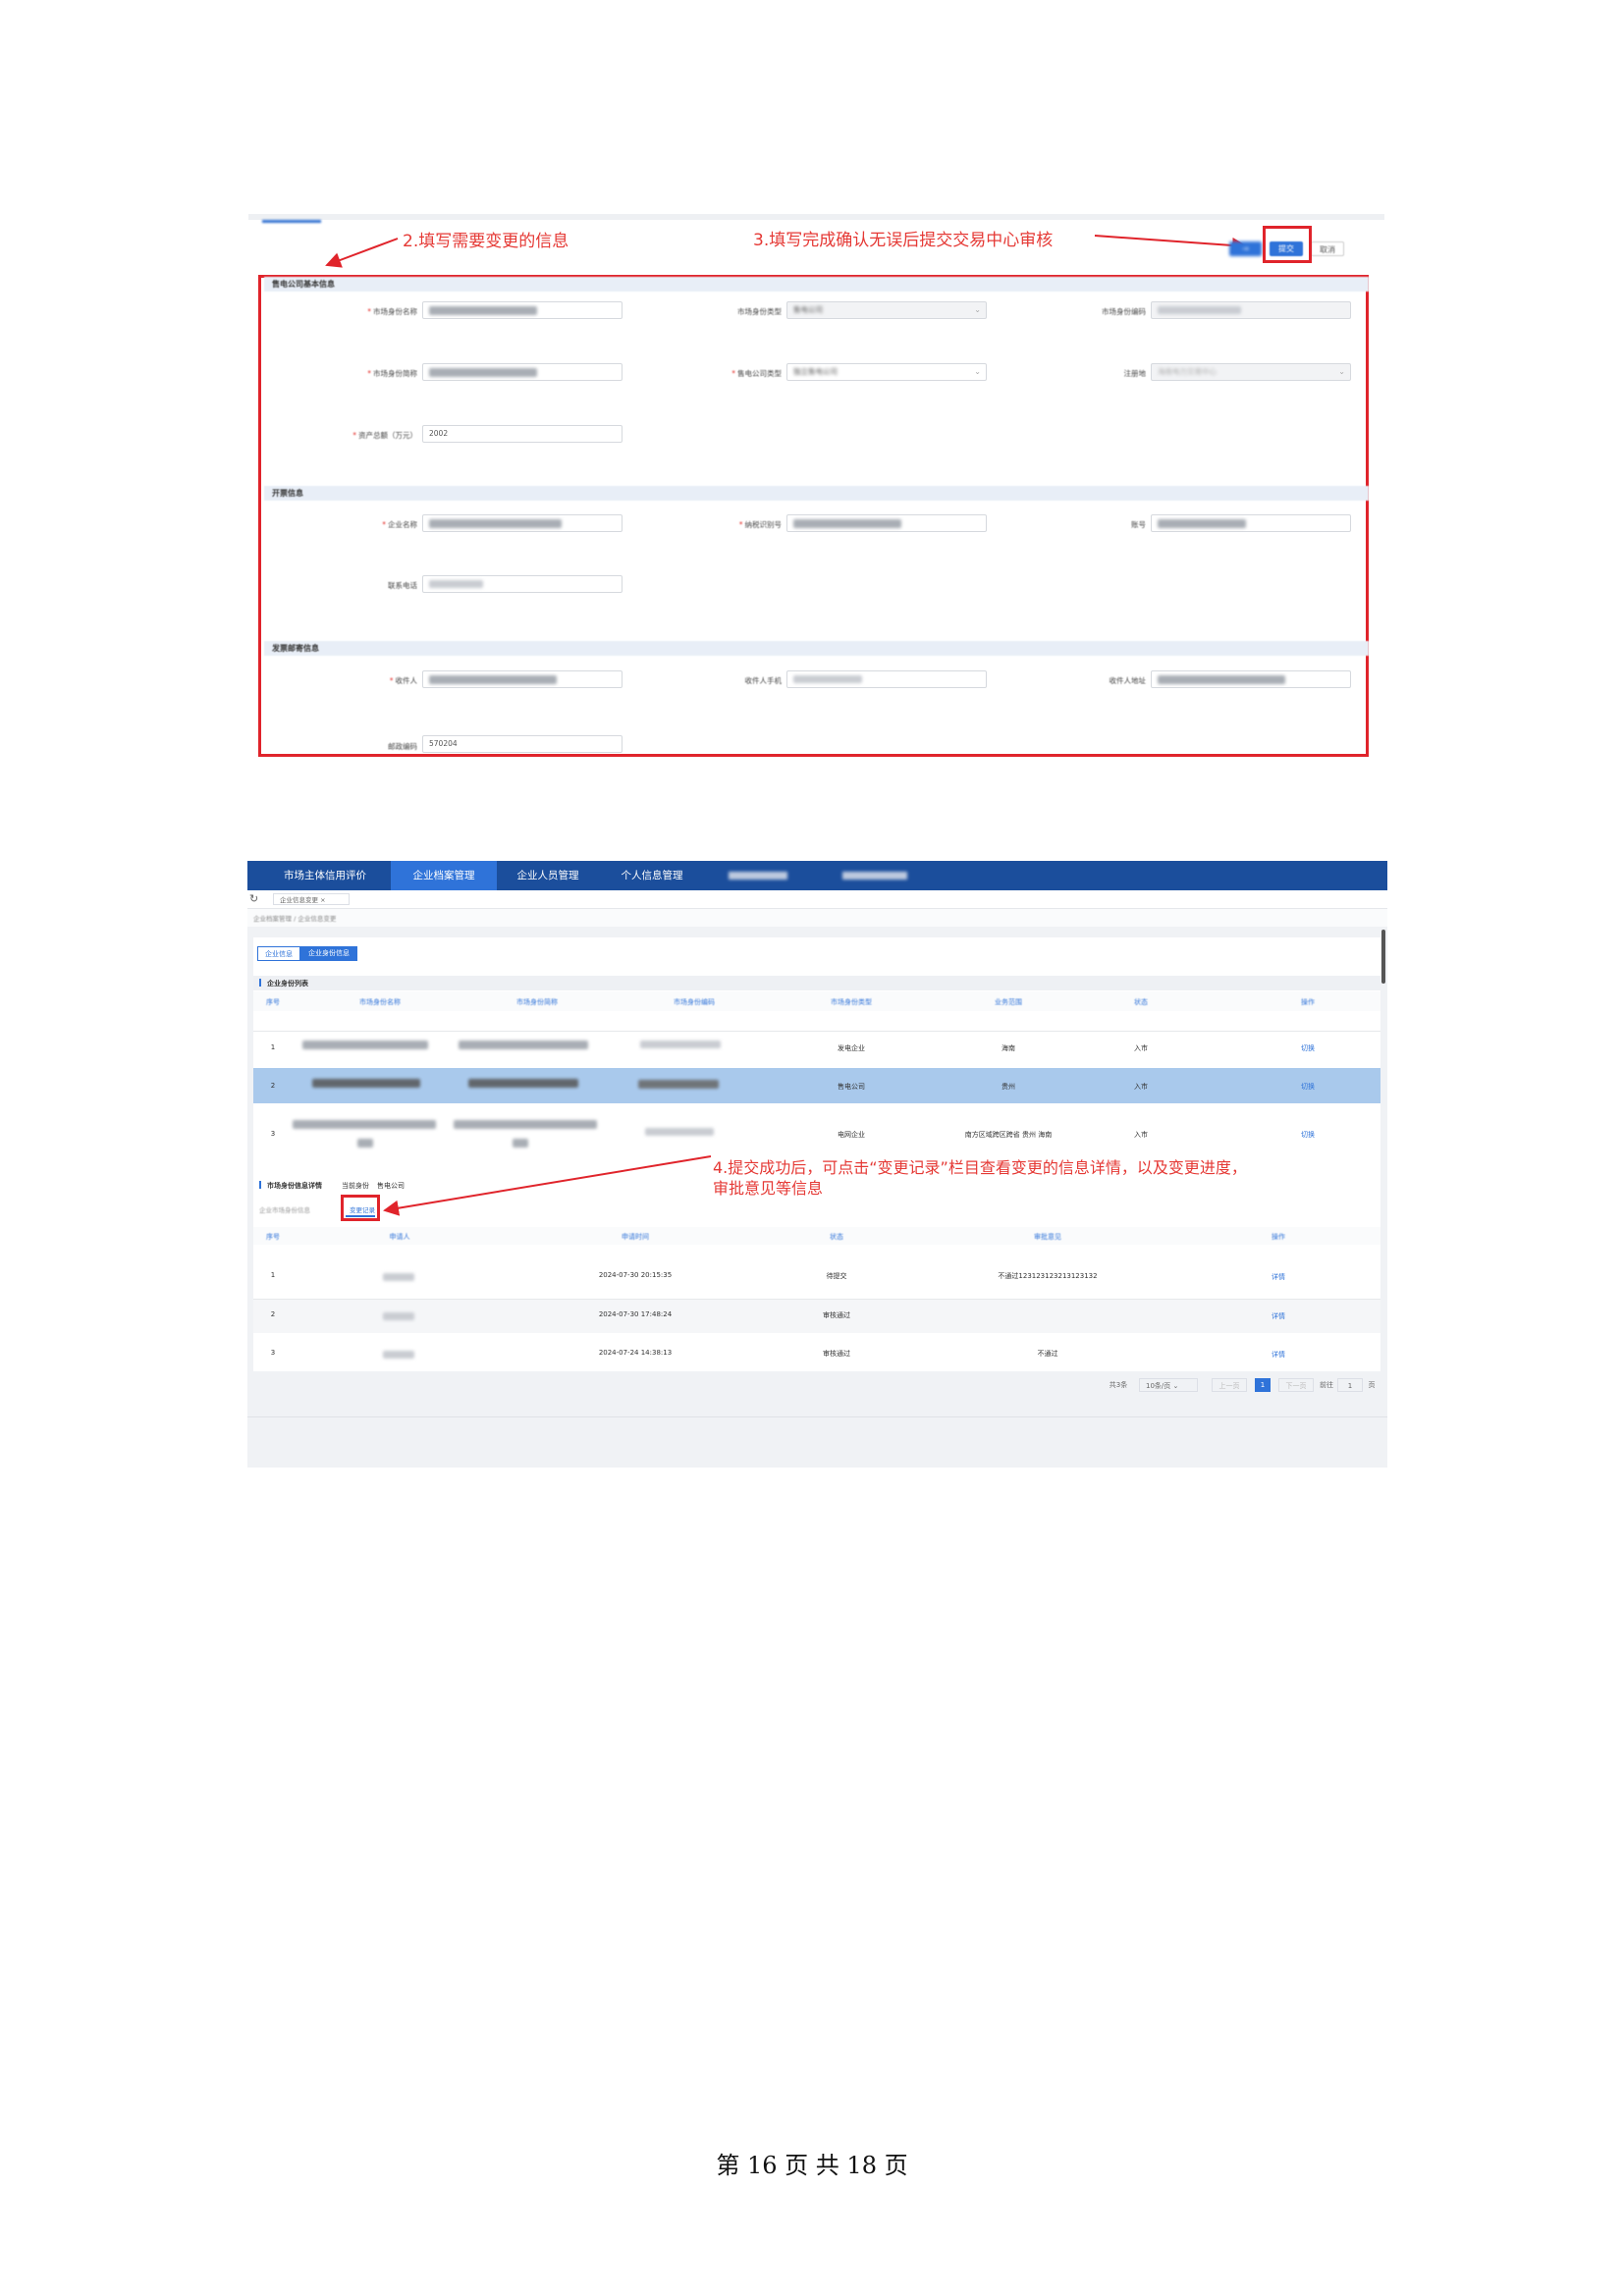  I want to click on annotation-step2: 2.填写需要变更的信息, so click(486, 242).